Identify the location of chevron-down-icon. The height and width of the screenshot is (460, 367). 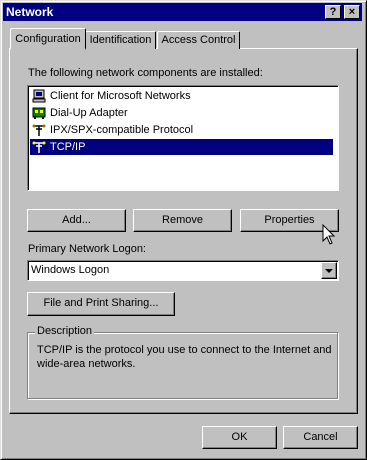
(329, 271).